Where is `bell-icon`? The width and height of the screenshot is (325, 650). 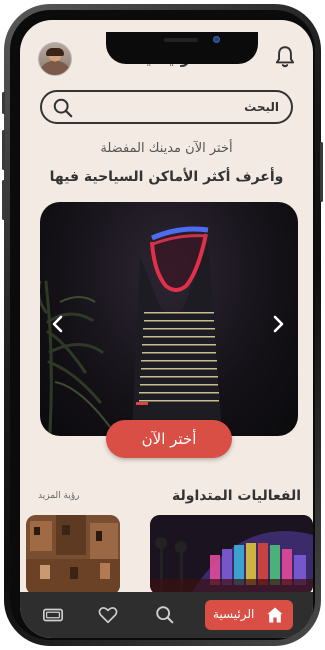 bell-icon is located at coordinates (285, 57).